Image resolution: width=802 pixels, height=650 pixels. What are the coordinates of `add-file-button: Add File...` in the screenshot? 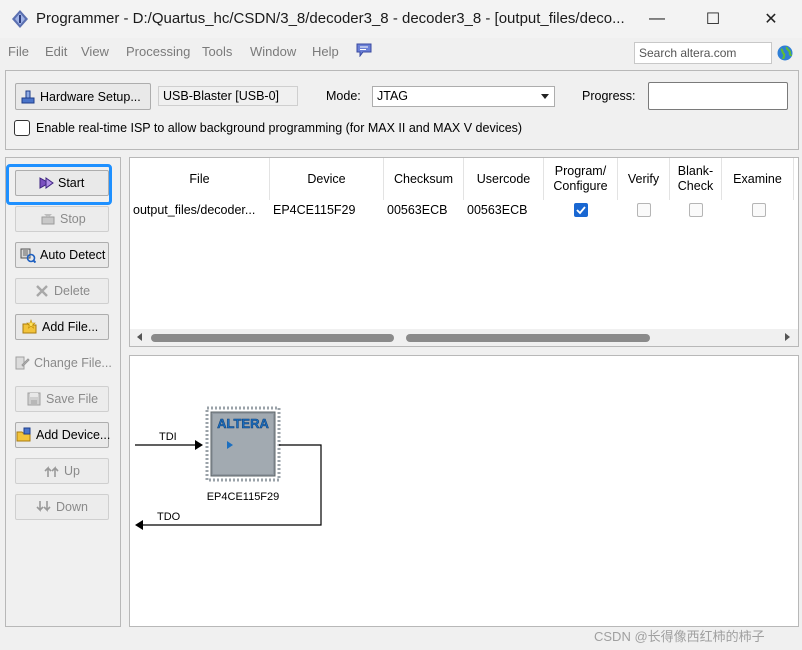 It's located at (62, 327).